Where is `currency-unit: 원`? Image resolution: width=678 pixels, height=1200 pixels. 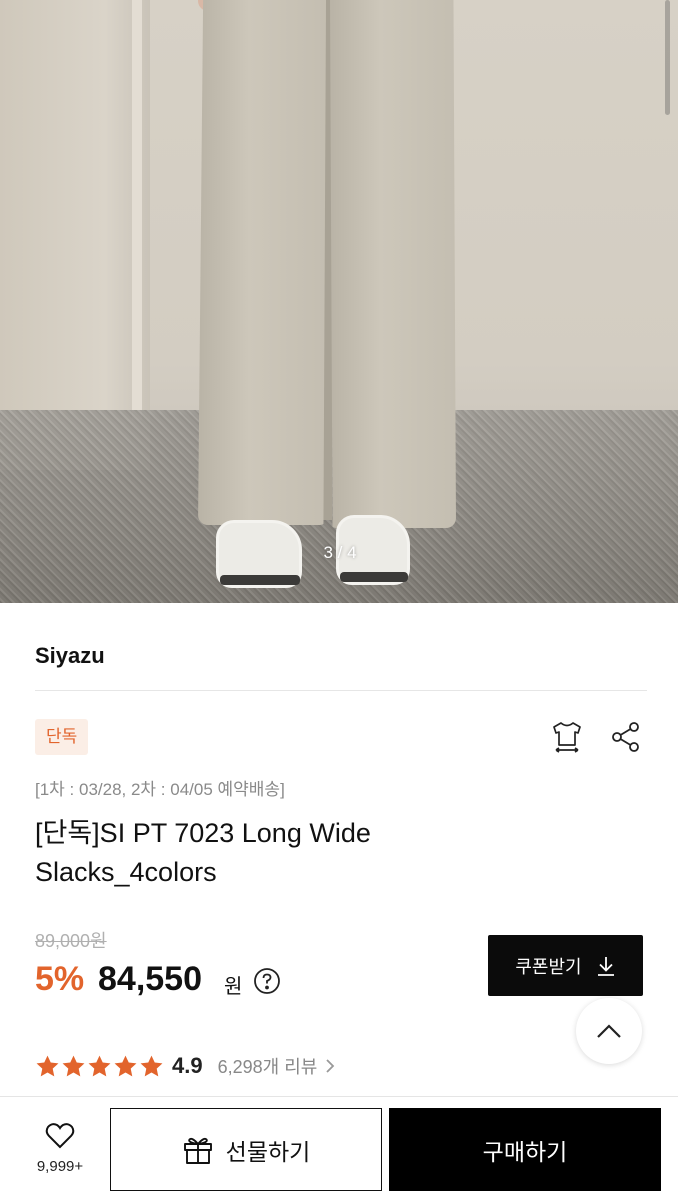
currency-unit: 원 is located at coordinates (233, 987).